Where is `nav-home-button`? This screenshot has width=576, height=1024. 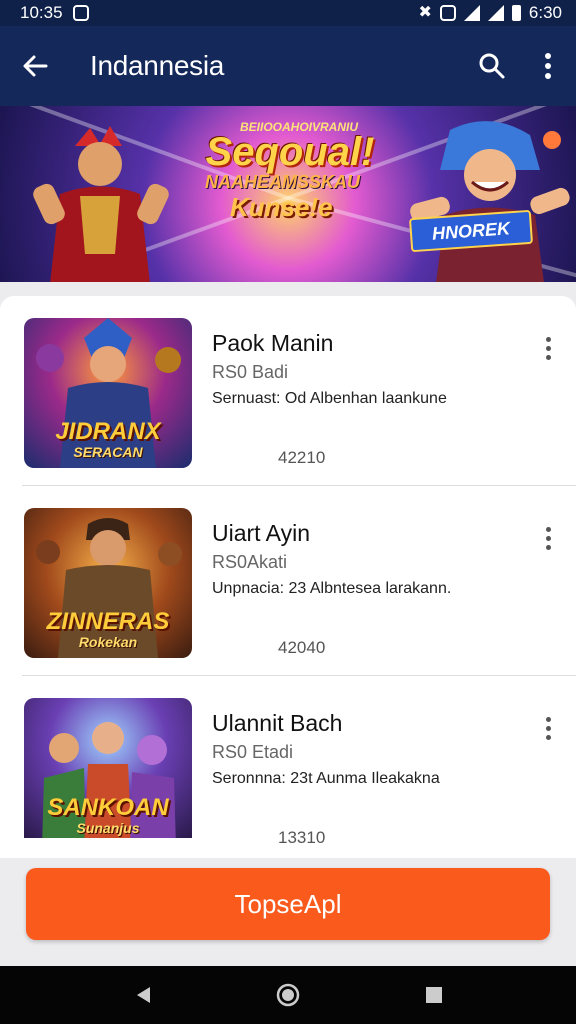
nav-home-button is located at coordinates (288, 995).